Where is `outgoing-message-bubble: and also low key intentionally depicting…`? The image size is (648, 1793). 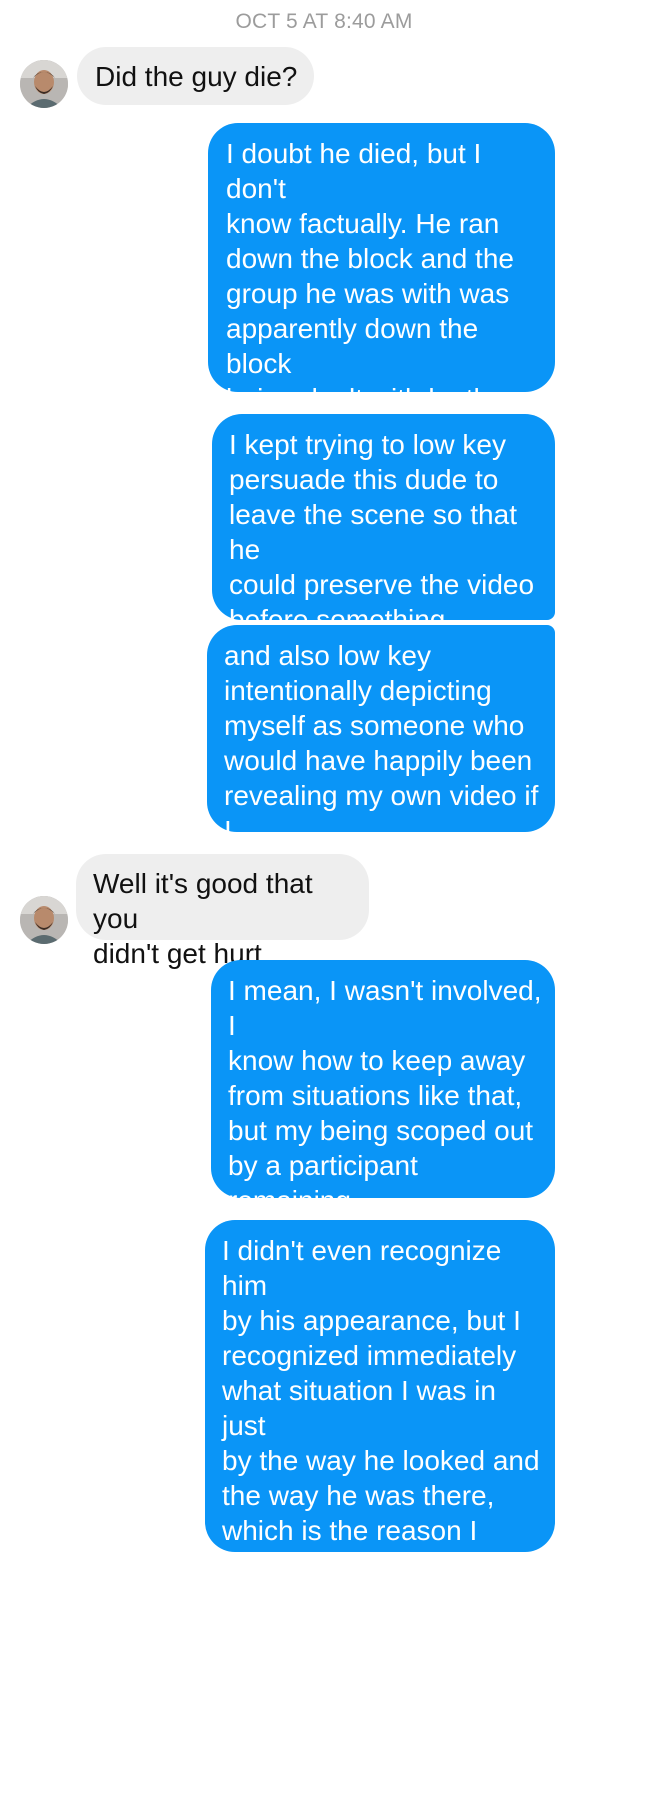
outgoing-message-bubble: and also low key intentionally depicting… is located at coordinates (381, 753).